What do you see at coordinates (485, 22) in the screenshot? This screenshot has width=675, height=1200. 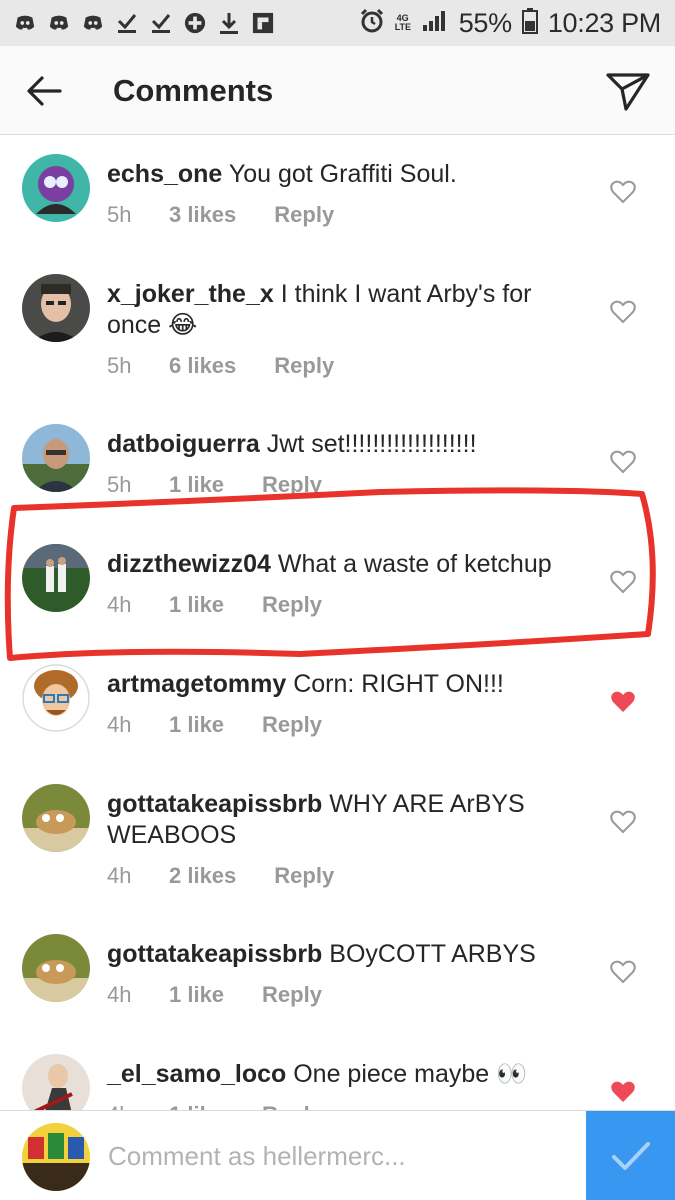 I see `battery-percent: 55%` at bounding box center [485, 22].